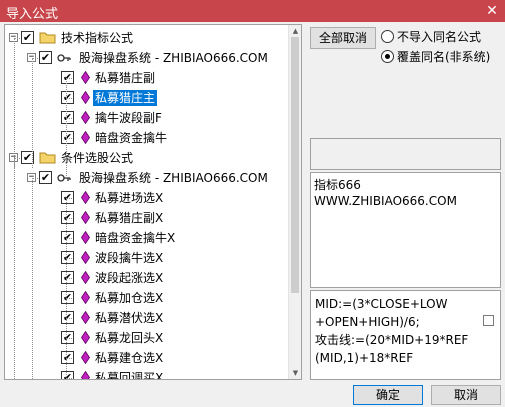  I want to click on description-line-1: 指标666, so click(337, 185).